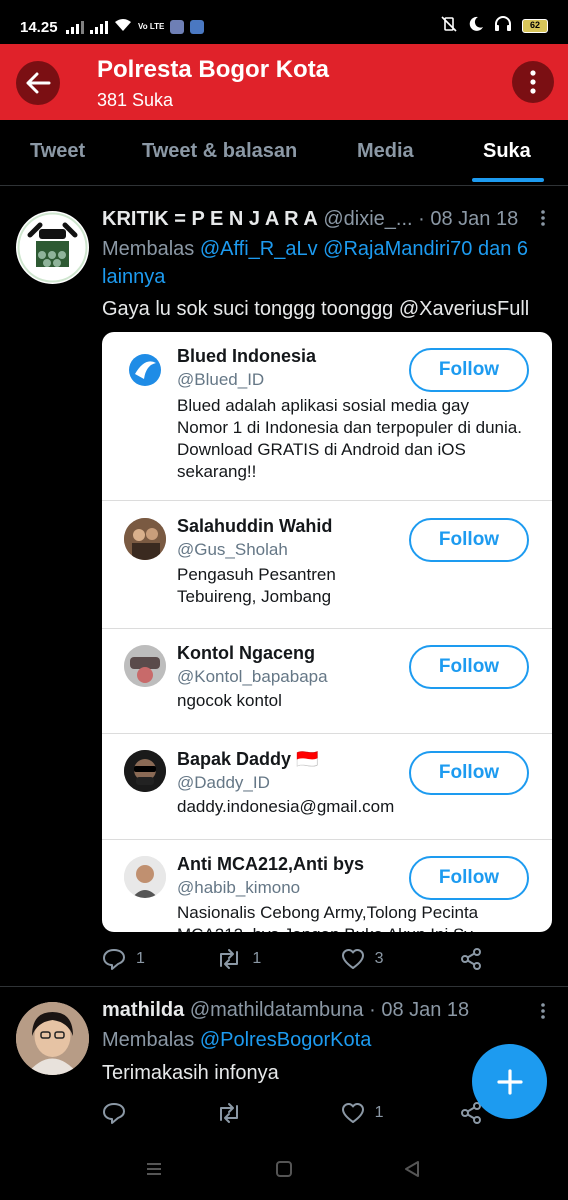 The image size is (568, 1200). I want to click on suggested-user-name: Anti MCA212,Anti bys, so click(270, 864).